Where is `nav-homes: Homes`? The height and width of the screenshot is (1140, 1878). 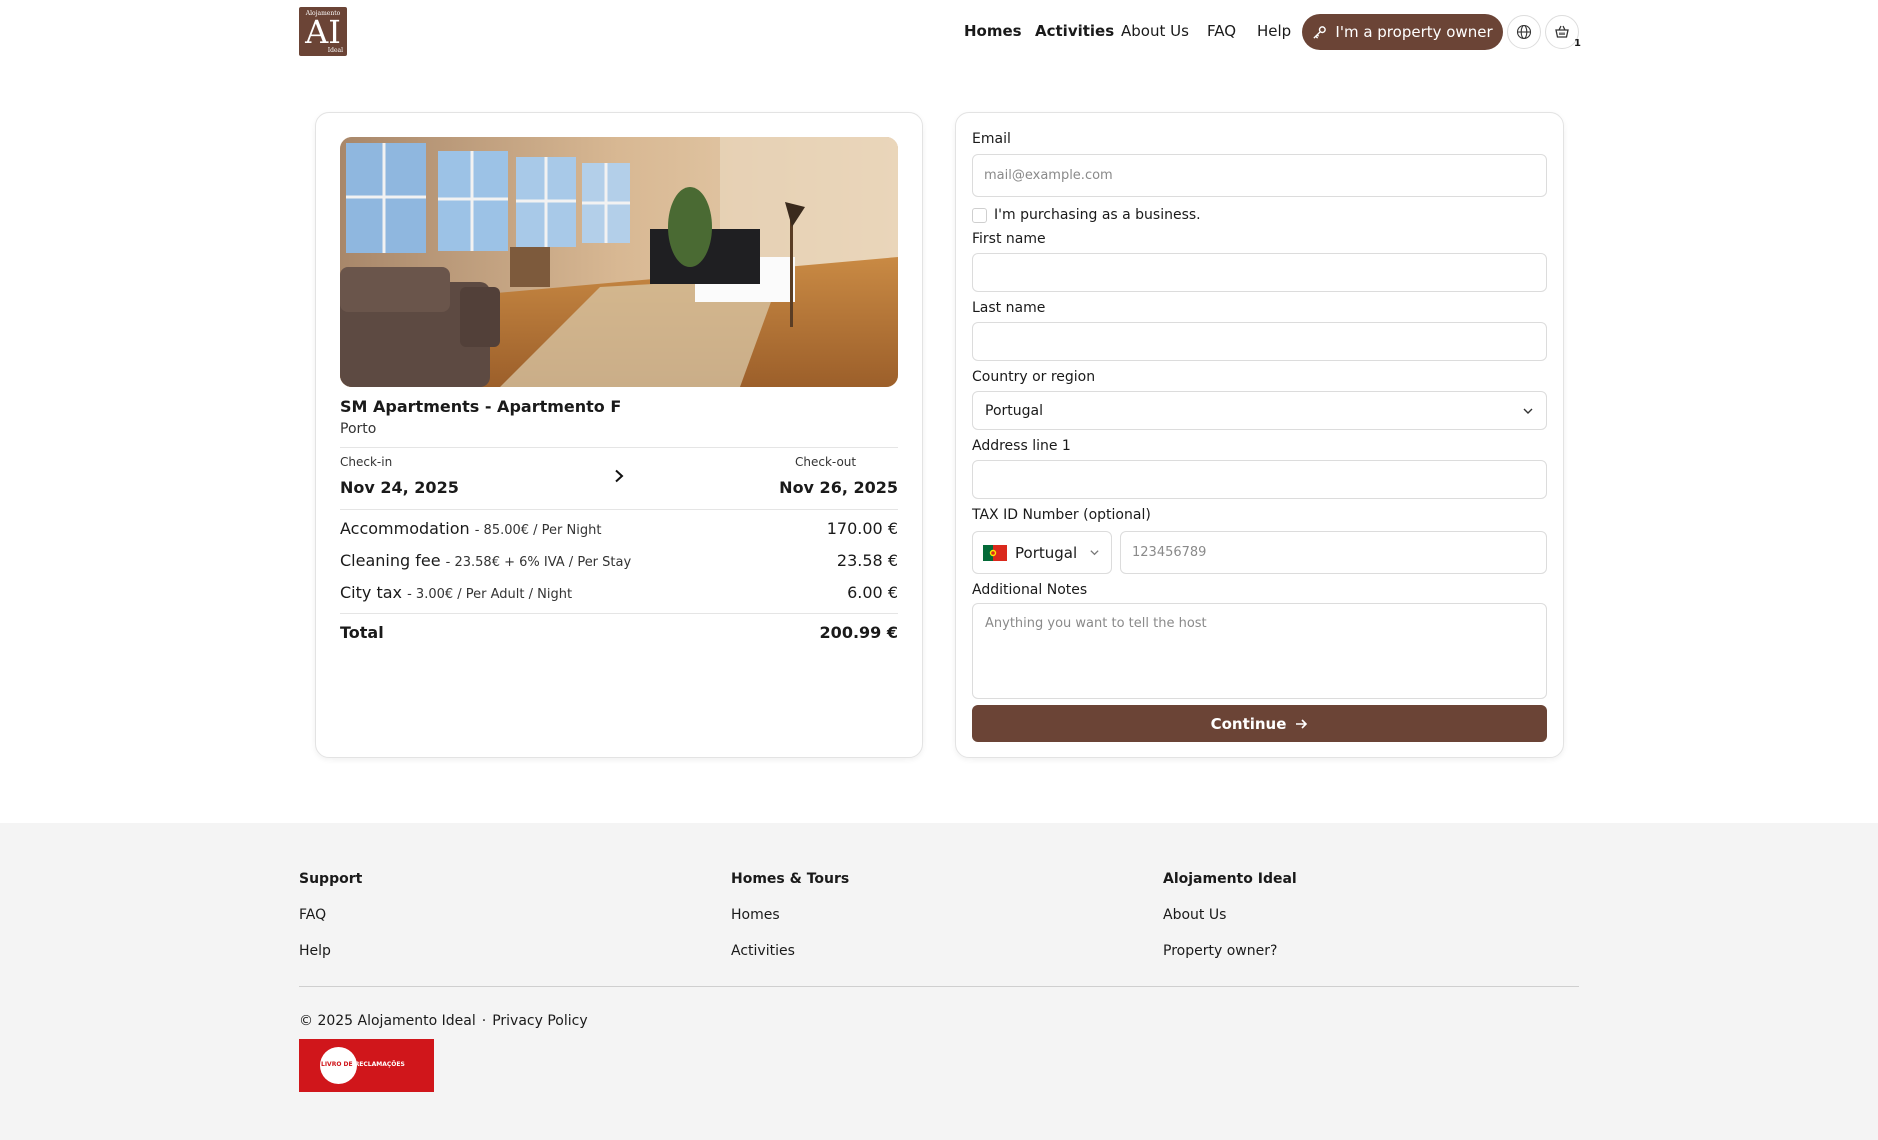
nav-homes: Homes is located at coordinates (993, 31).